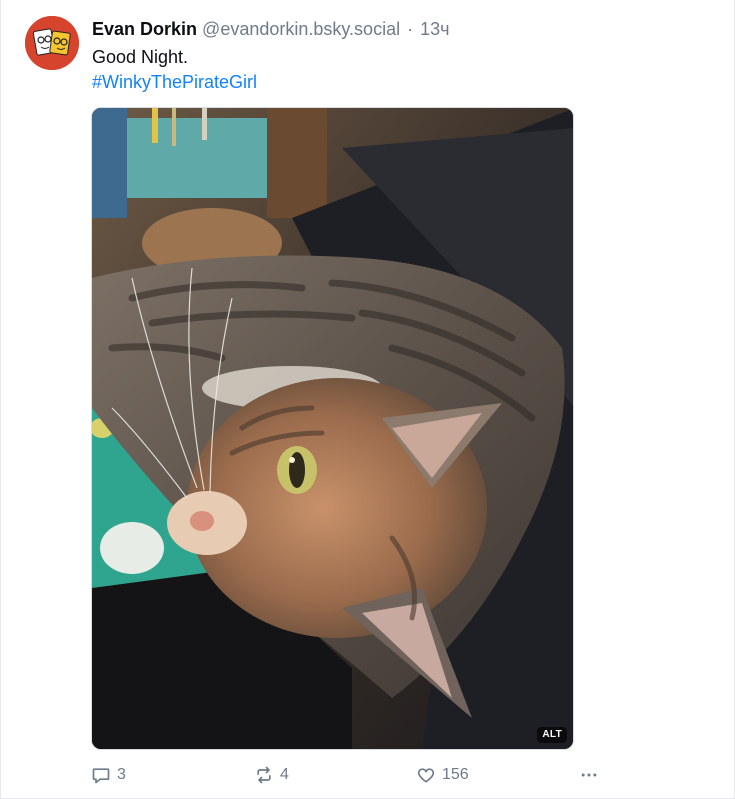  What do you see at coordinates (426, 775) in the screenshot?
I see `heart-icon` at bounding box center [426, 775].